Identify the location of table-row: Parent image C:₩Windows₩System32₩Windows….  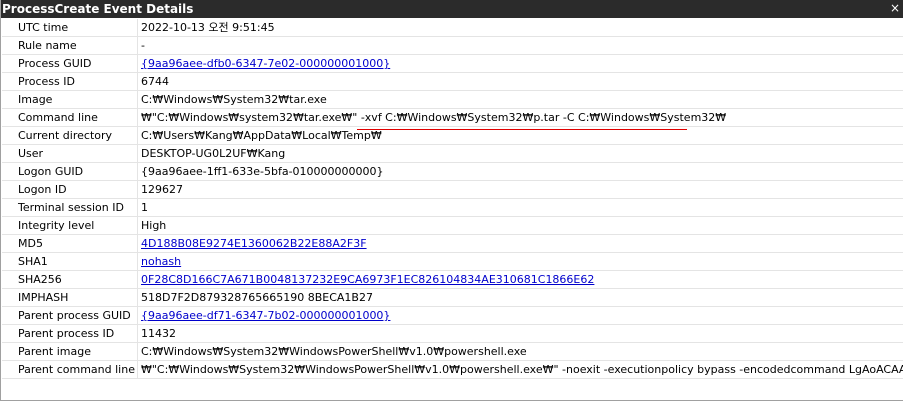
(452, 351).